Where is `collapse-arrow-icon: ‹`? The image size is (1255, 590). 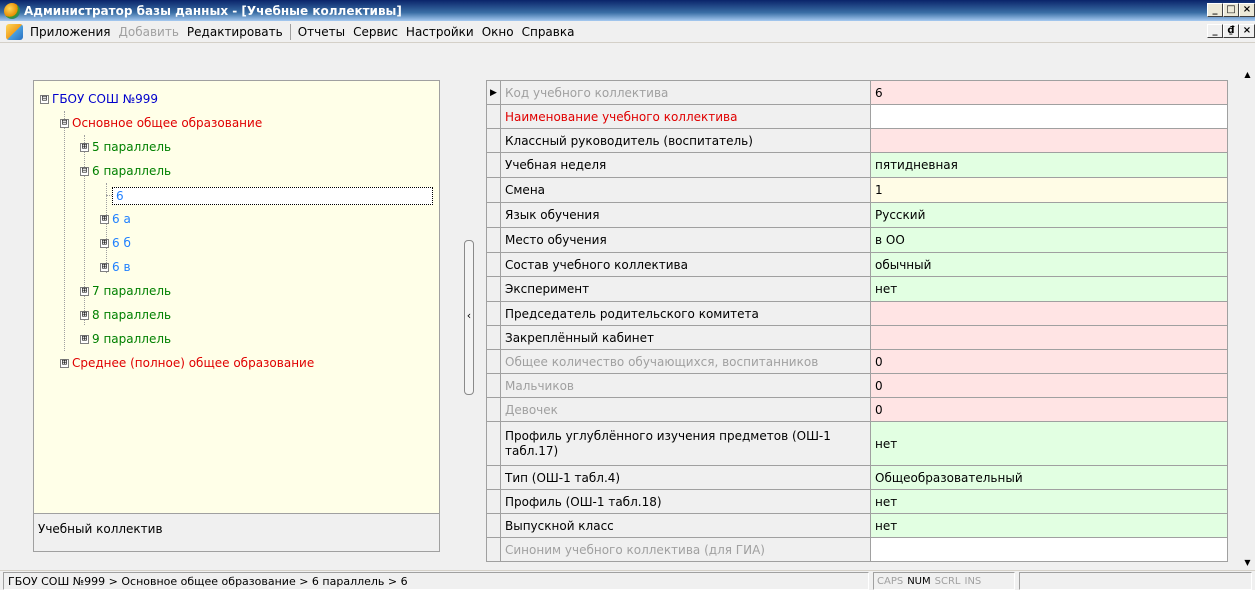
collapse-arrow-icon: ‹ is located at coordinates (469, 316).